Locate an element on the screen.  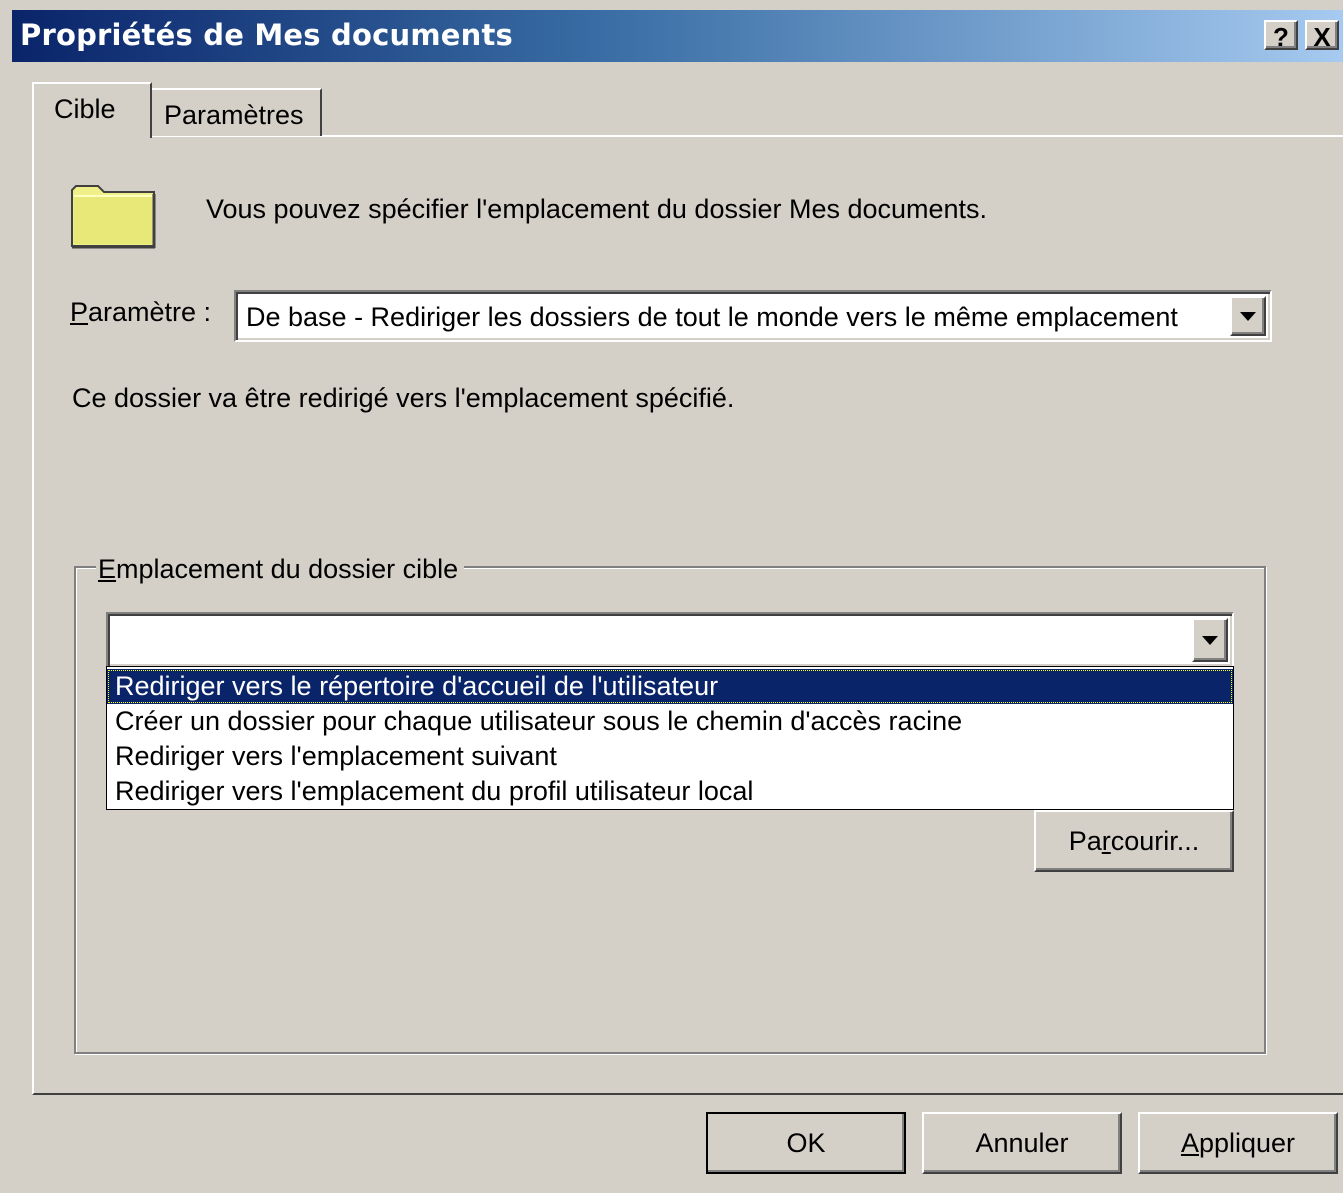
cancel-button: Annuler is located at coordinates (1022, 1143).